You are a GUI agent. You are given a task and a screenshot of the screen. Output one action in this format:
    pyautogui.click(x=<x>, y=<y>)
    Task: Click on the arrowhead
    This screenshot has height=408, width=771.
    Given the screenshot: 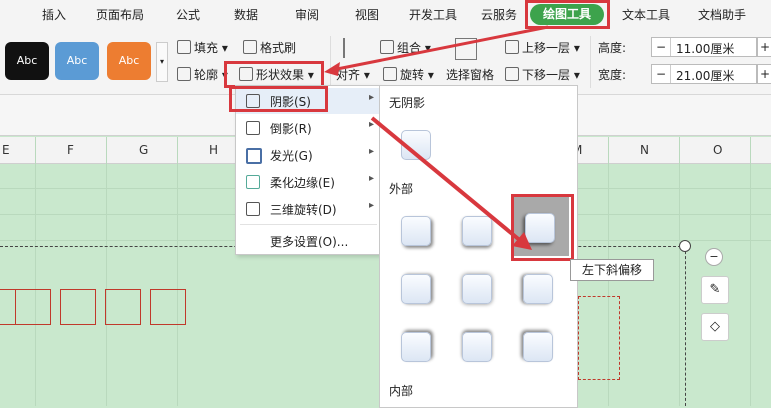 What is the action you would take?
    pyautogui.click(x=332, y=69)
    